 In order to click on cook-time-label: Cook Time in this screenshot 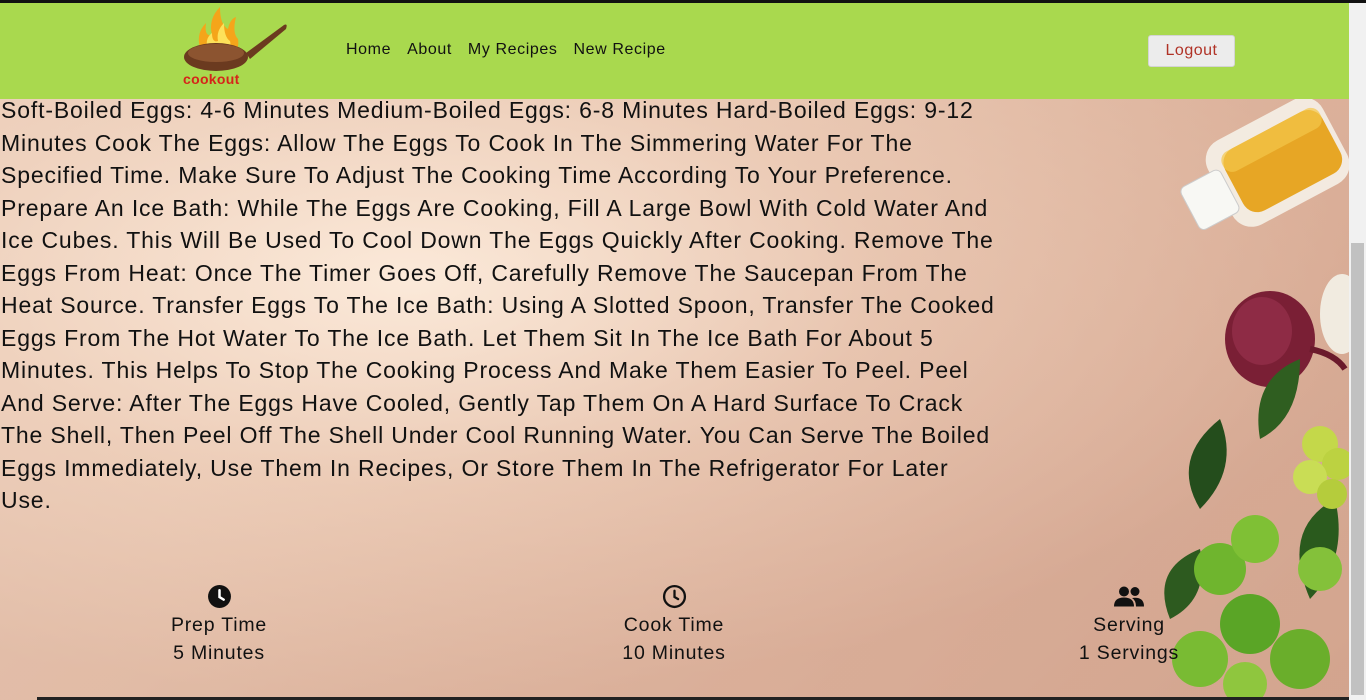, I will do `click(674, 625)`.